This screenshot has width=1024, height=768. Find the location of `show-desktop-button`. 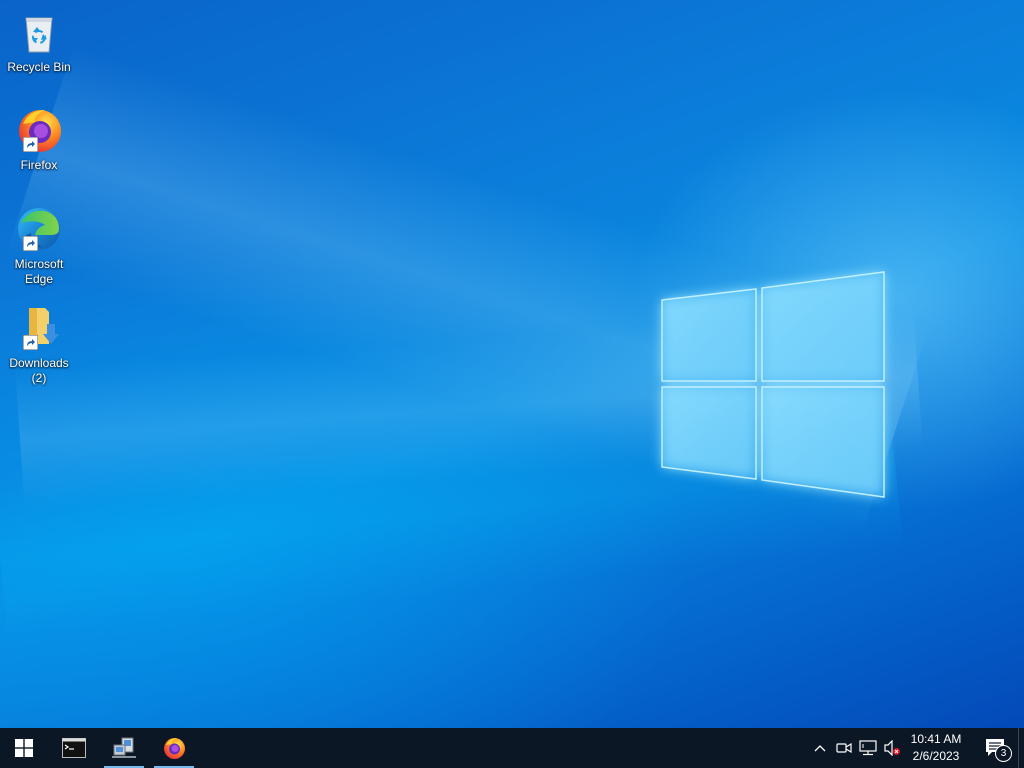

show-desktop-button is located at coordinates (1021, 748).